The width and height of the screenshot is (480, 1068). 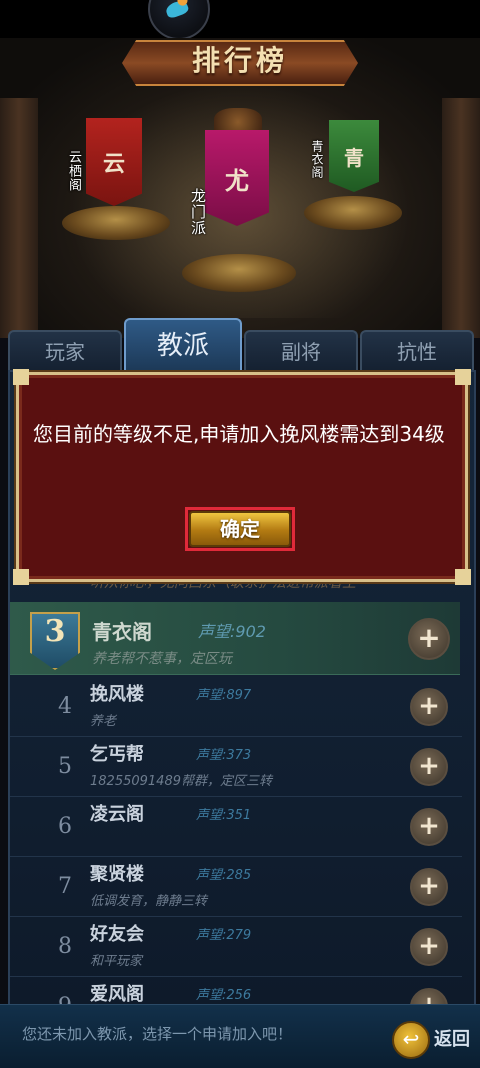 I want to click on sect-fame: 声望:256, so click(x=224, y=995).